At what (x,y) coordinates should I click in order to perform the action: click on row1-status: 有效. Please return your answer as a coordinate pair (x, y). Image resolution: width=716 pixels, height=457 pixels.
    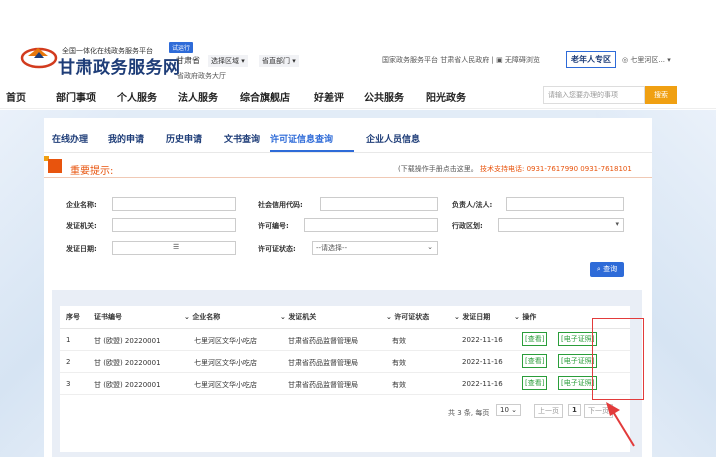
    Looking at the image, I should click on (399, 341).